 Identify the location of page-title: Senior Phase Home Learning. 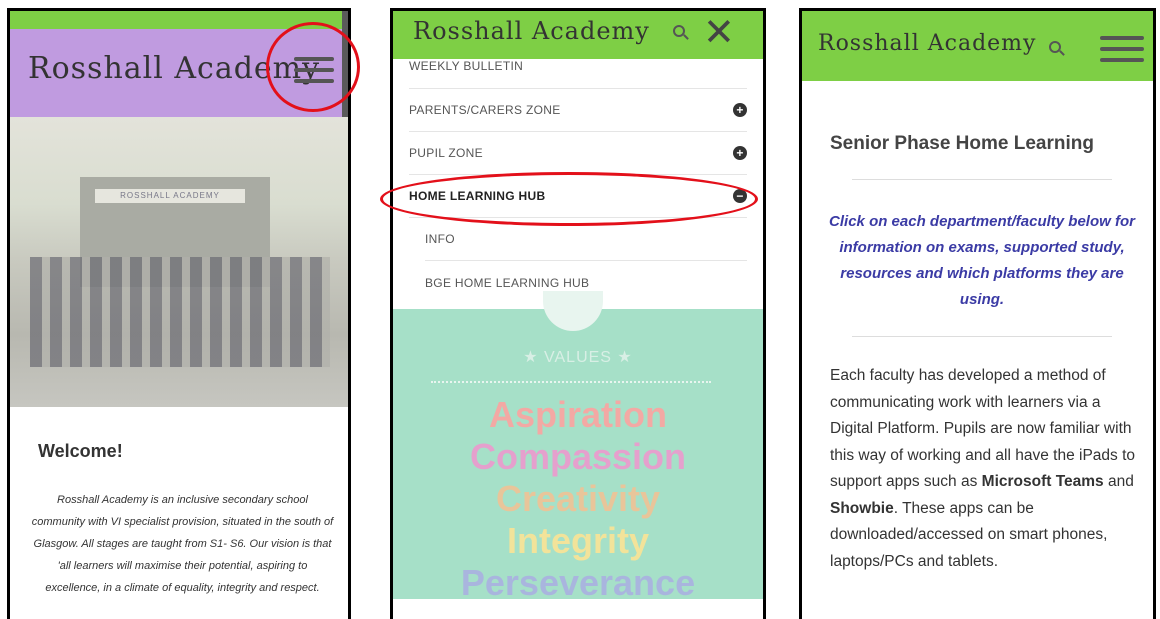
(962, 143).